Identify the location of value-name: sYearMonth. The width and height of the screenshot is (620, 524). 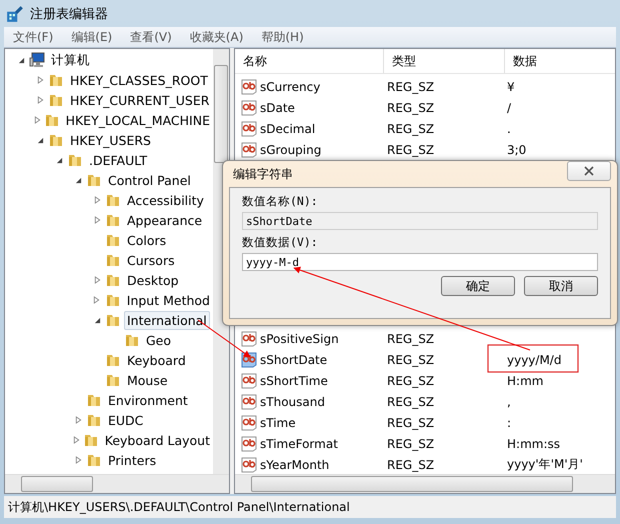
(295, 465).